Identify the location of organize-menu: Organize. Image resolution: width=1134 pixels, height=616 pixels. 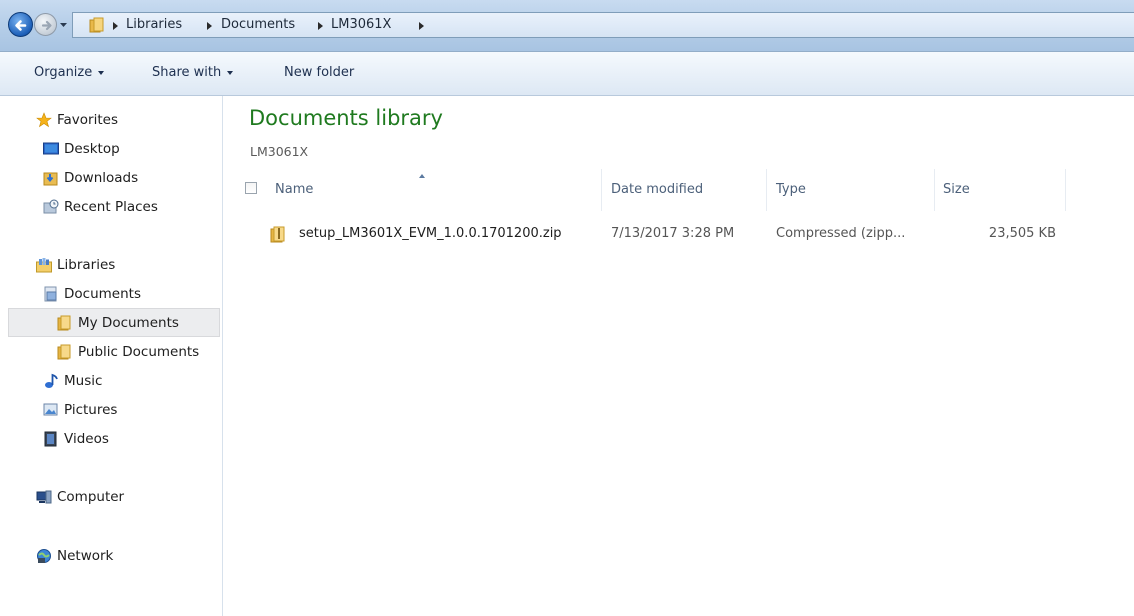
(69, 72).